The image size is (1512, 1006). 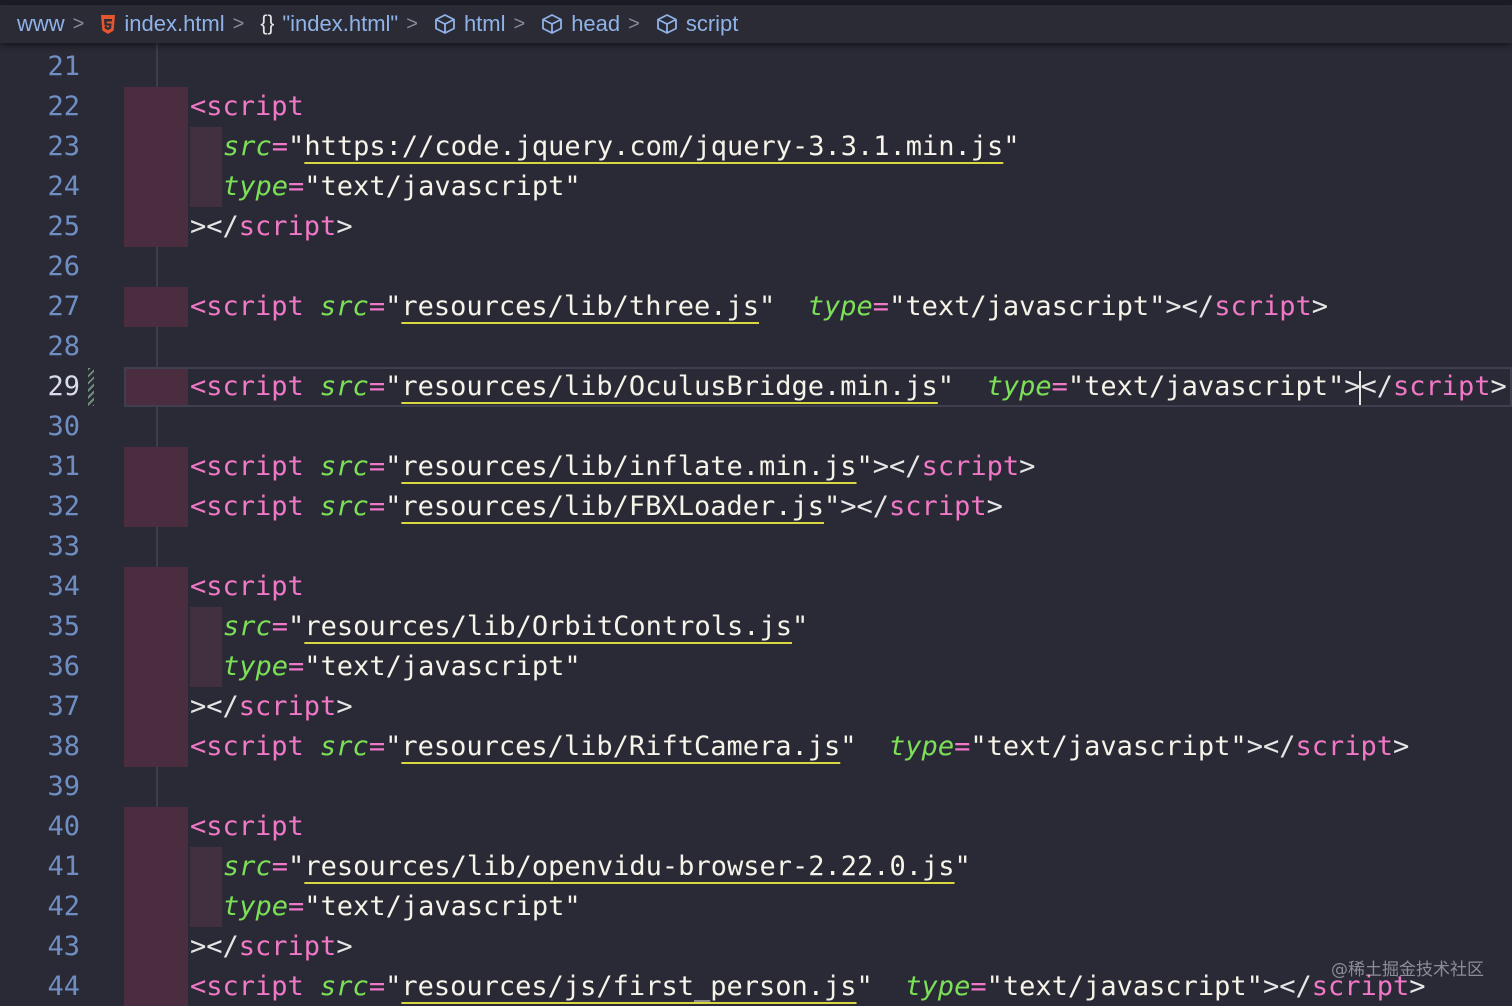 What do you see at coordinates (42, 24) in the screenshot?
I see `breadcrumb-item-www: www >` at bounding box center [42, 24].